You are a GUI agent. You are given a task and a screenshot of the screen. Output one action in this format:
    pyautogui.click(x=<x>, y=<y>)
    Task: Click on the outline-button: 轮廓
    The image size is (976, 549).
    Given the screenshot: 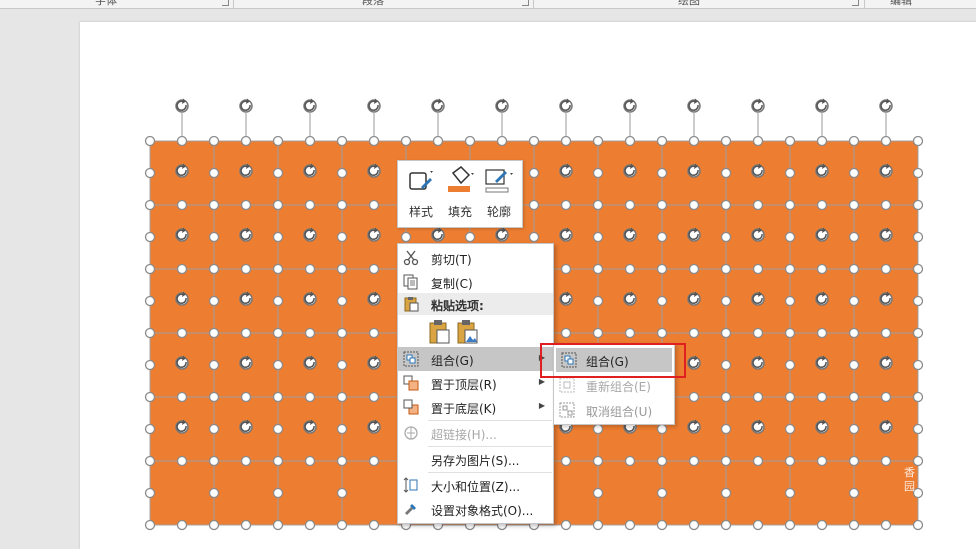 What is the action you would take?
    pyautogui.click(x=499, y=193)
    